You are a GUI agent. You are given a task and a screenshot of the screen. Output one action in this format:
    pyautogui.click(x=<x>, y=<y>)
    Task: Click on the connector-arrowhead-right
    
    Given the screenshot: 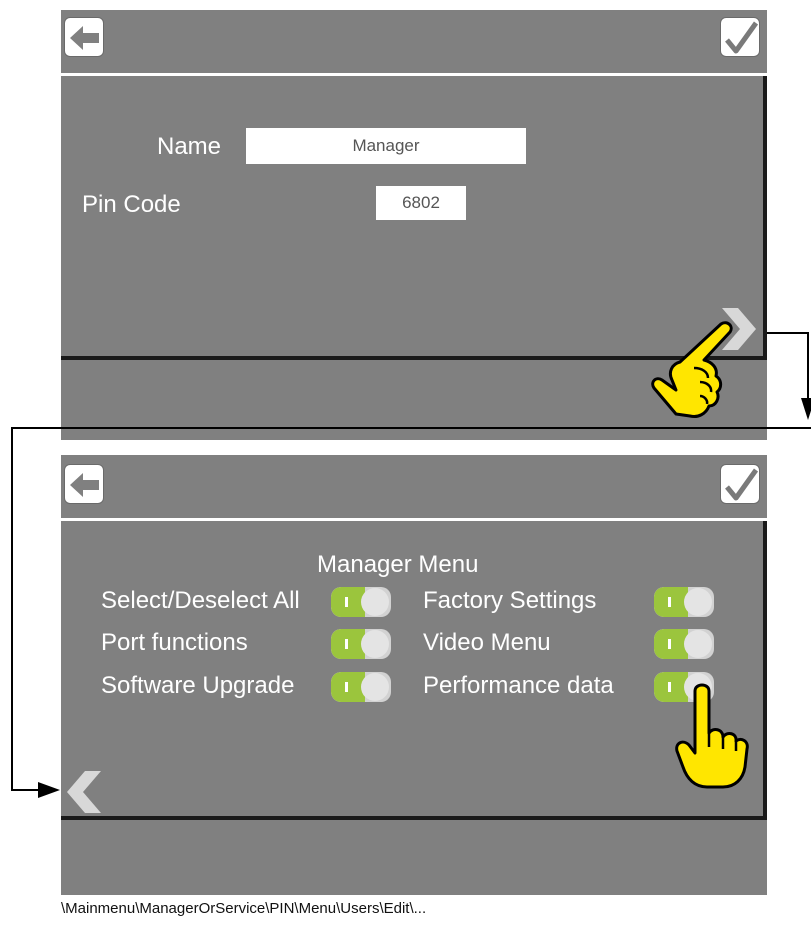 What is the action you would take?
    pyautogui.click(x=49, y=790)
    